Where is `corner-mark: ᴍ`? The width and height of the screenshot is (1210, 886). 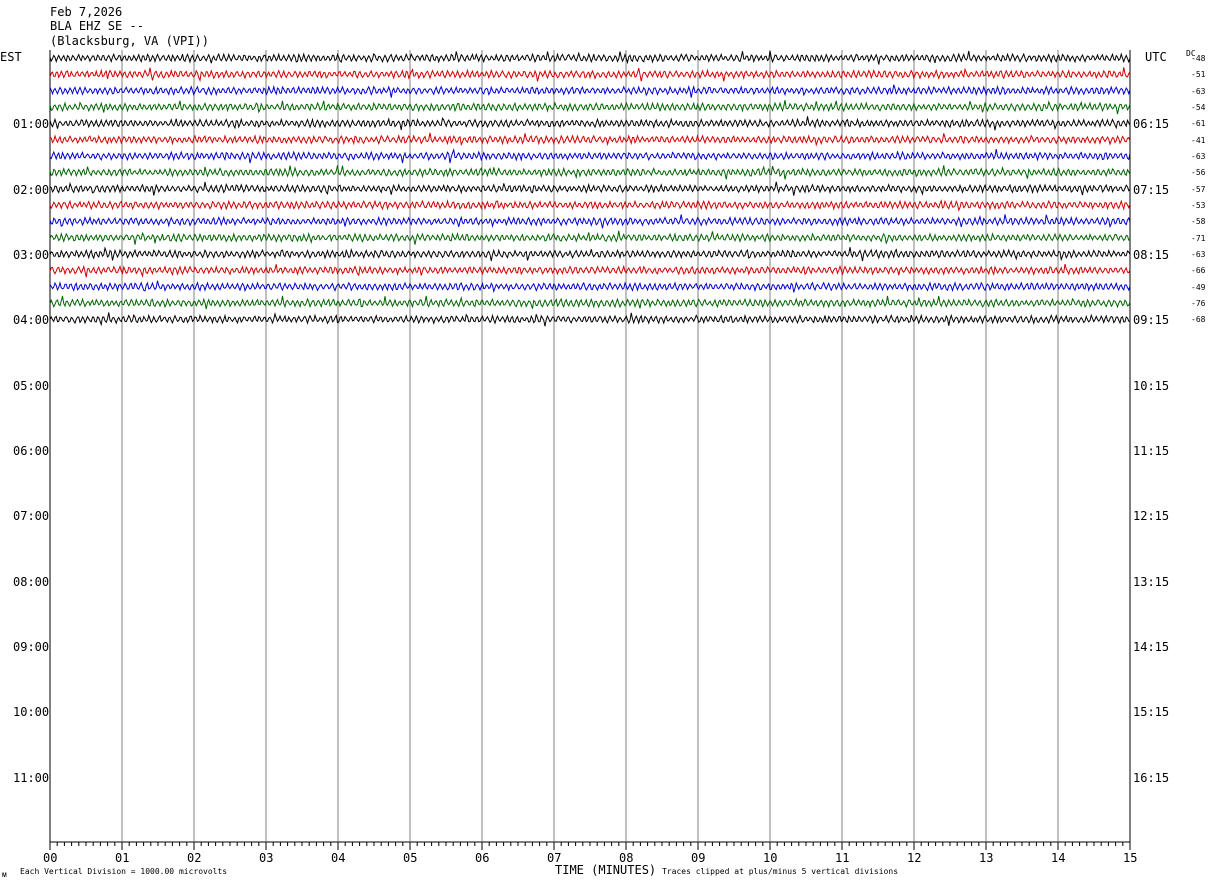 corner-mark: ᴍ is located at coordinates (4, 874).